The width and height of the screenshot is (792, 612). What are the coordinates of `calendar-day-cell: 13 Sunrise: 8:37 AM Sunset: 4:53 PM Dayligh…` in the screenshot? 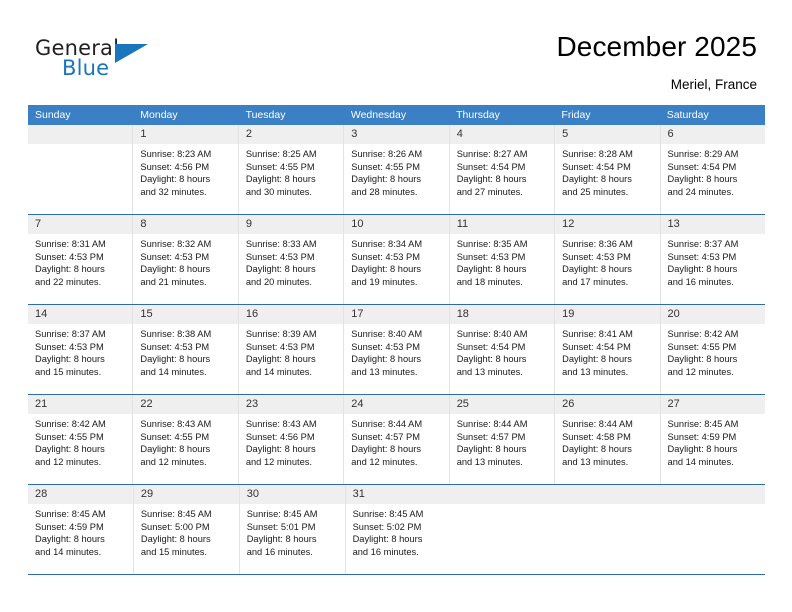 It's located at (712, 259).